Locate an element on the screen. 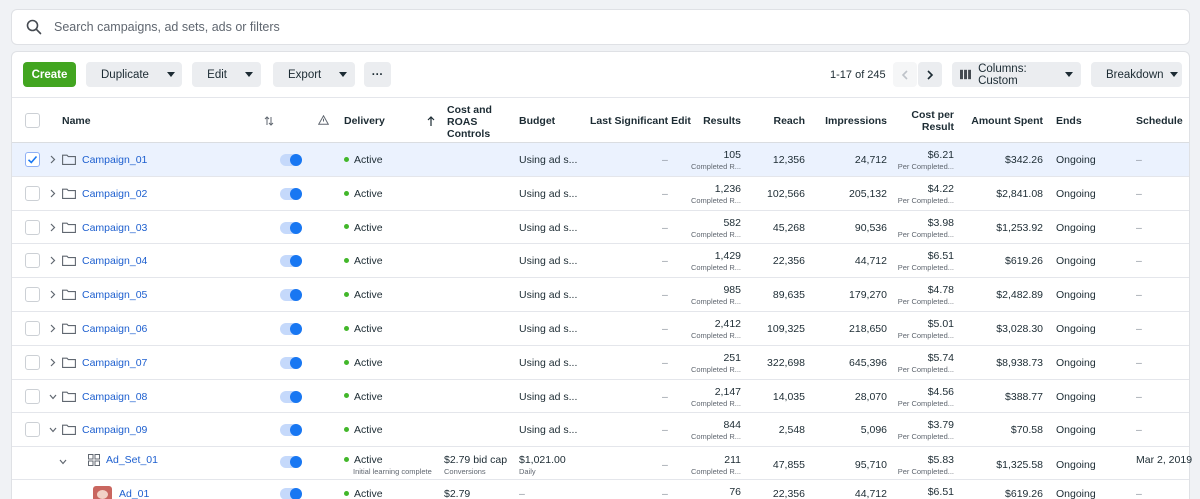 The image size is (1200, 499). ad-thumbnail is located at coordinates (102, 492).